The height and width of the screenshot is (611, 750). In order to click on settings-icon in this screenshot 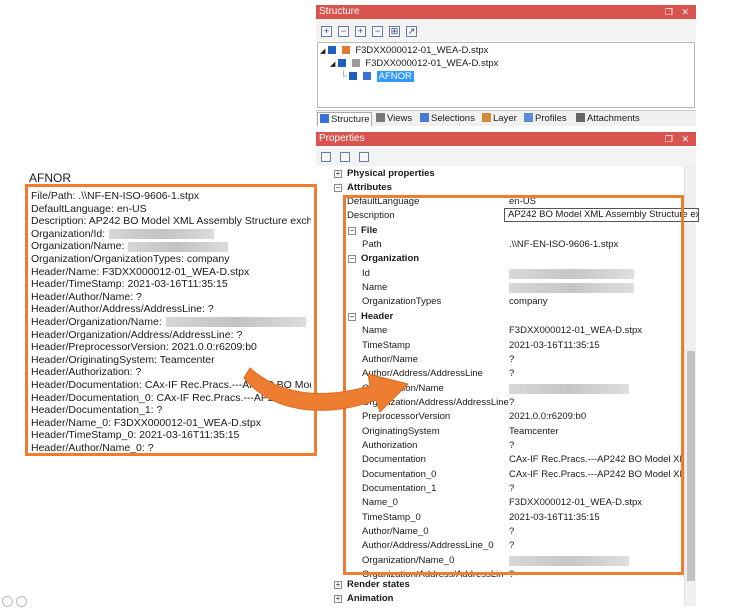, I will do `click(21, 601)`.